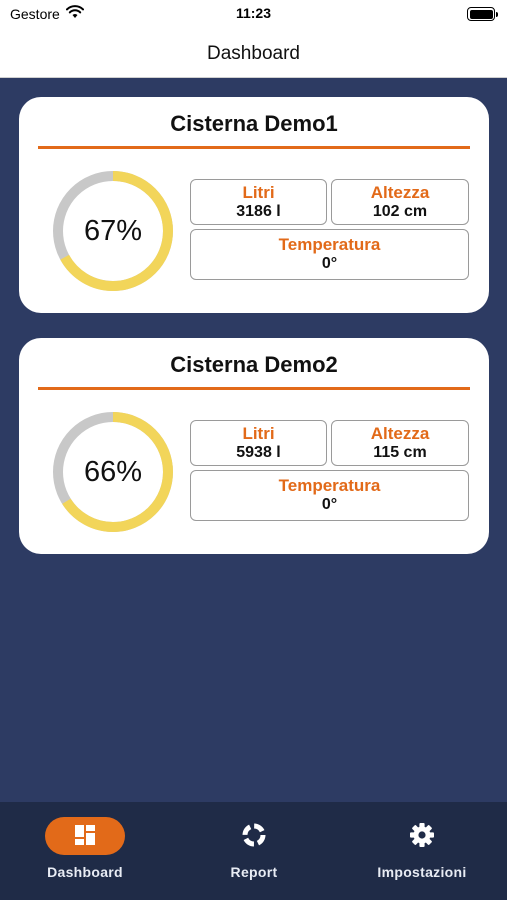 The width and height of the screenshot is (507, 900). Describe the element at coordinates (422, 872) in the screenshot. I see `tab-label: Impostazioni` at that location.